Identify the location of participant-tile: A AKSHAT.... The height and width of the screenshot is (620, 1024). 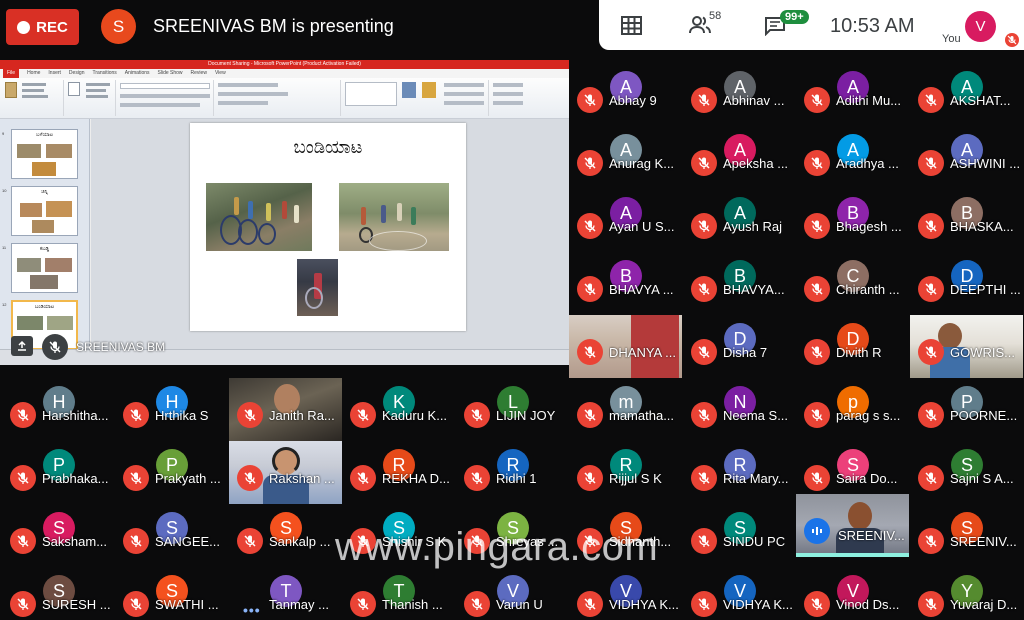
(966, 94).